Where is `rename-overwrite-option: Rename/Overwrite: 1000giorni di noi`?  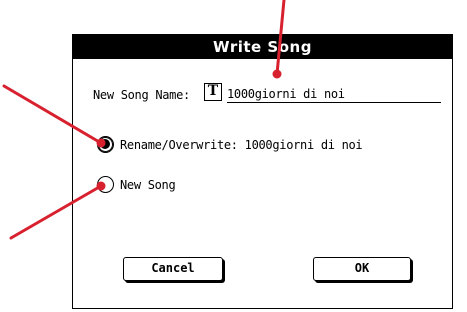
rename-overwrite-option: Rename/Overwrite: 1000giorni di noi is located at coordinates (230, 144).